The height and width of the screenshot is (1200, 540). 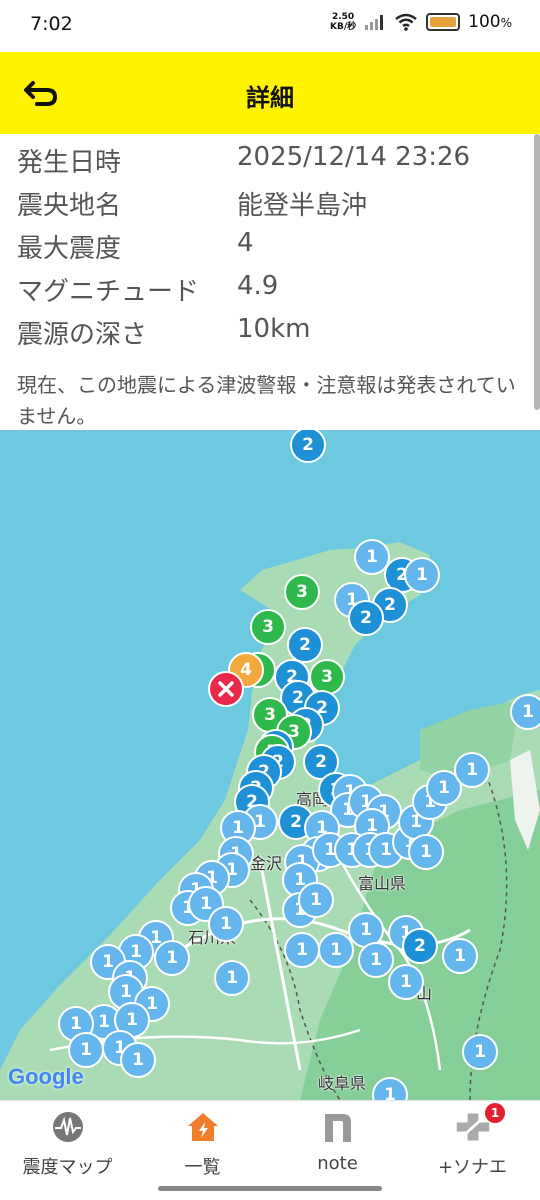 What do you see at coordinates (343, 27) in the screenshot?
I see `network-speed-unit: KB/秒` at bounding box center [343, 27].